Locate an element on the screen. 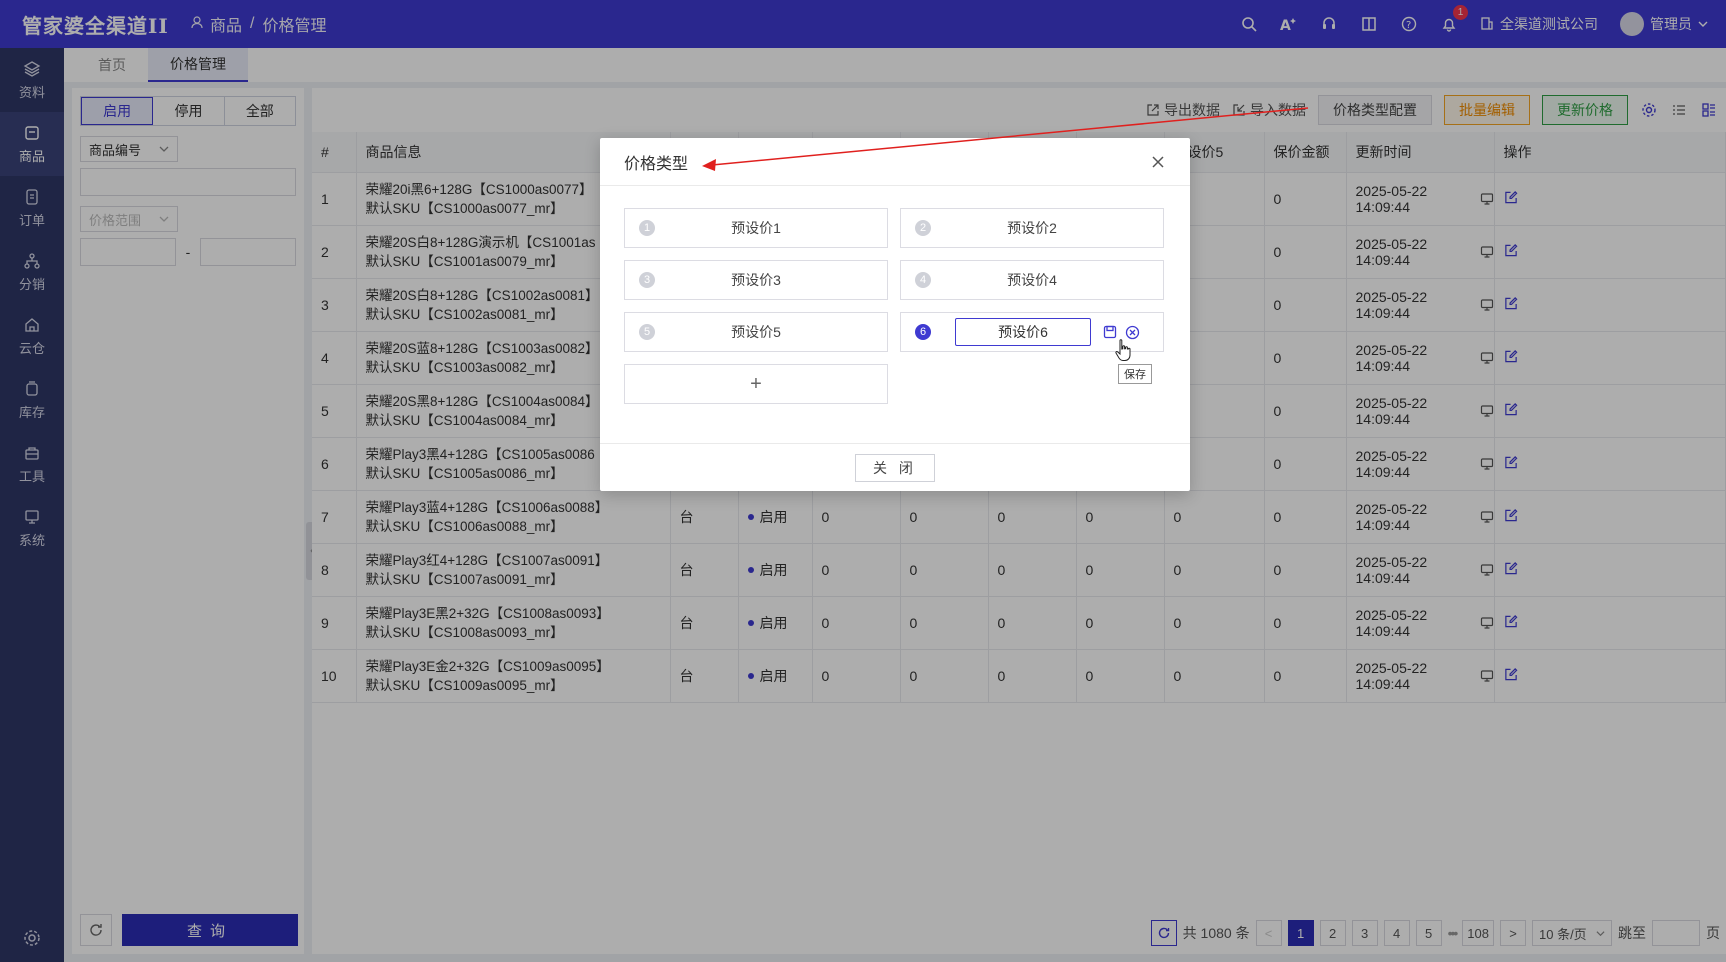 The image size is (1726, 962). dialog-title: 价格类型 is located at coordinates (656, 164).